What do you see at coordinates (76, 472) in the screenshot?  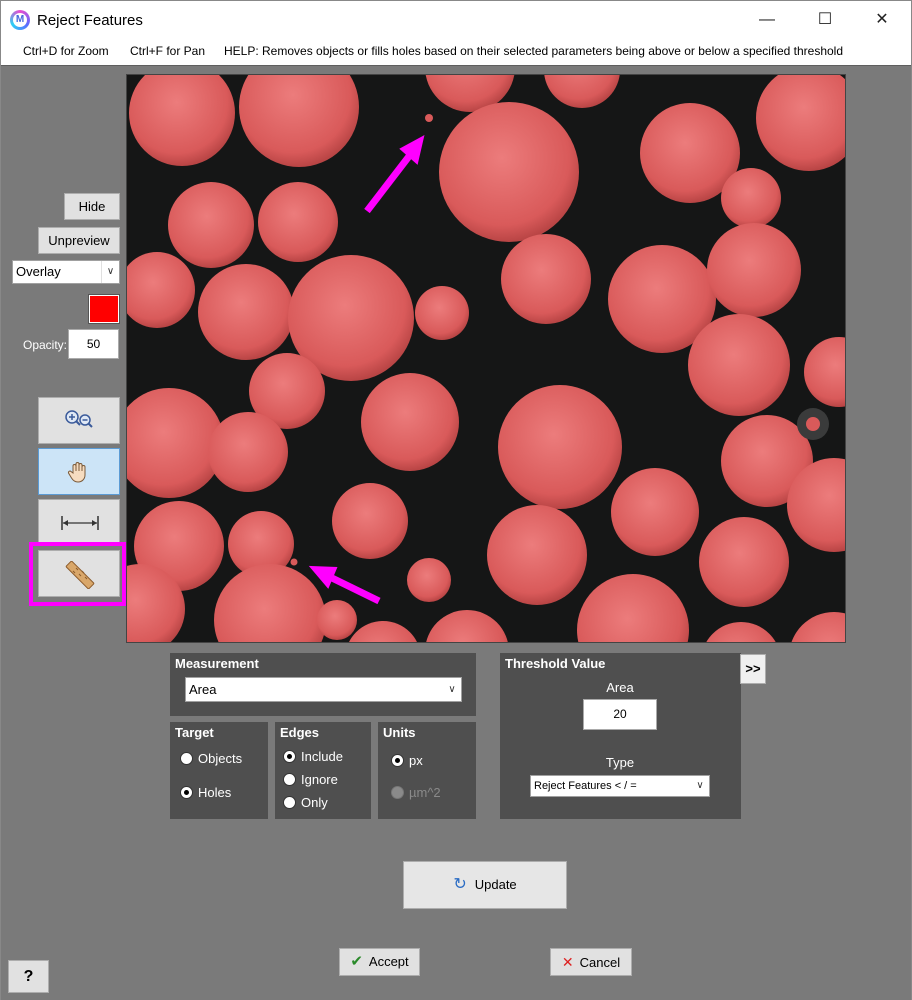 I see `hand-icon` at bounding box center [76, 472].